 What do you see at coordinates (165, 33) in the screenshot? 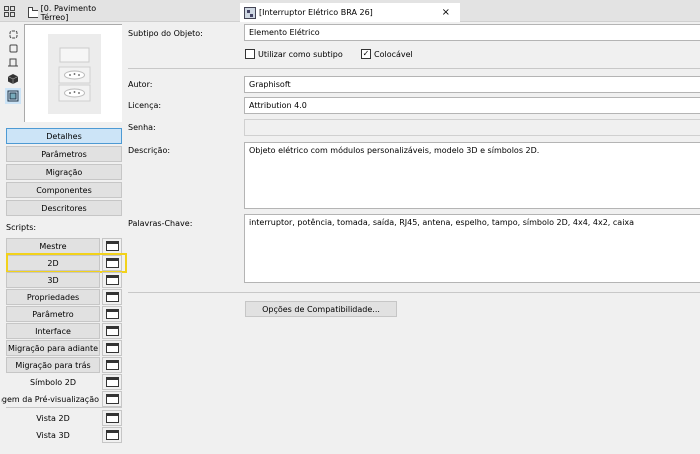
I see `subtype-label: Subtipo do Objeto:` at bounding box center [165, 33].